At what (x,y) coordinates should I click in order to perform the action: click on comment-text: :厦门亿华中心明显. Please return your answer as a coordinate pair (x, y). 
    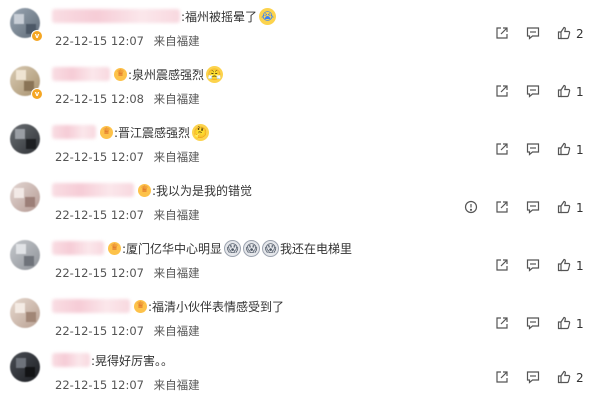
    Looking at the image, I should click on (172, 248).